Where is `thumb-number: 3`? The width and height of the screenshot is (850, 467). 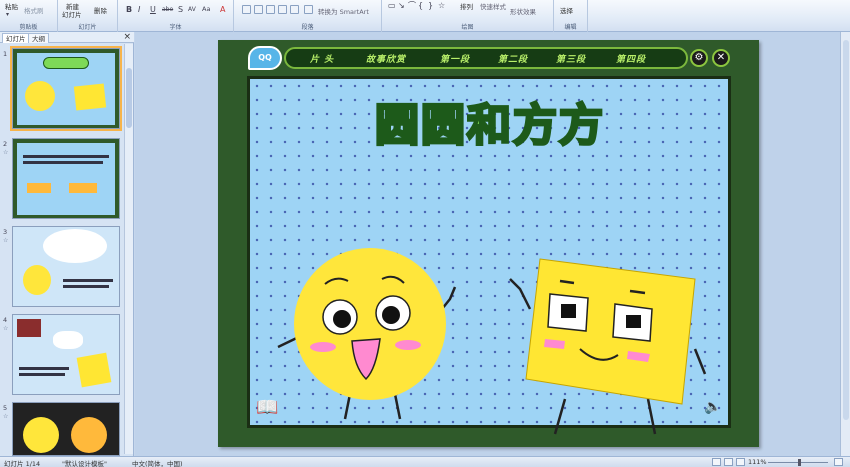 thumb-number: 3 is located at coordinates (5, 232).